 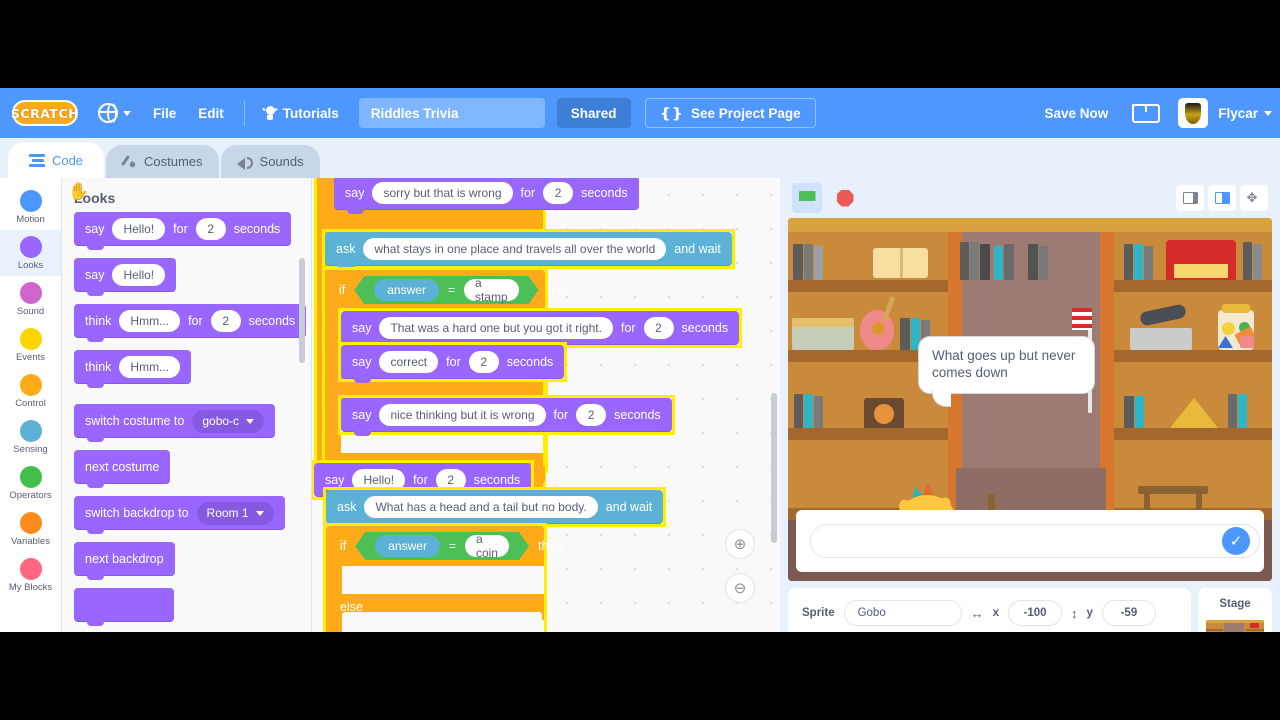 What do you see at coordinates (164, 113) in the screenshot?
I see `menu-file: File` at bounding box center [164, 113].